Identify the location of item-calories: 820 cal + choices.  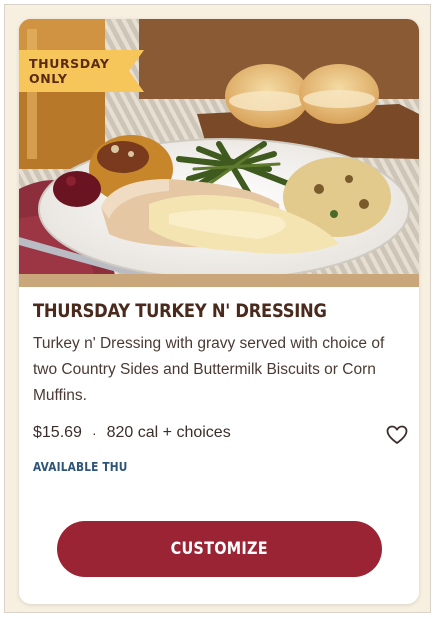
(168, 432).